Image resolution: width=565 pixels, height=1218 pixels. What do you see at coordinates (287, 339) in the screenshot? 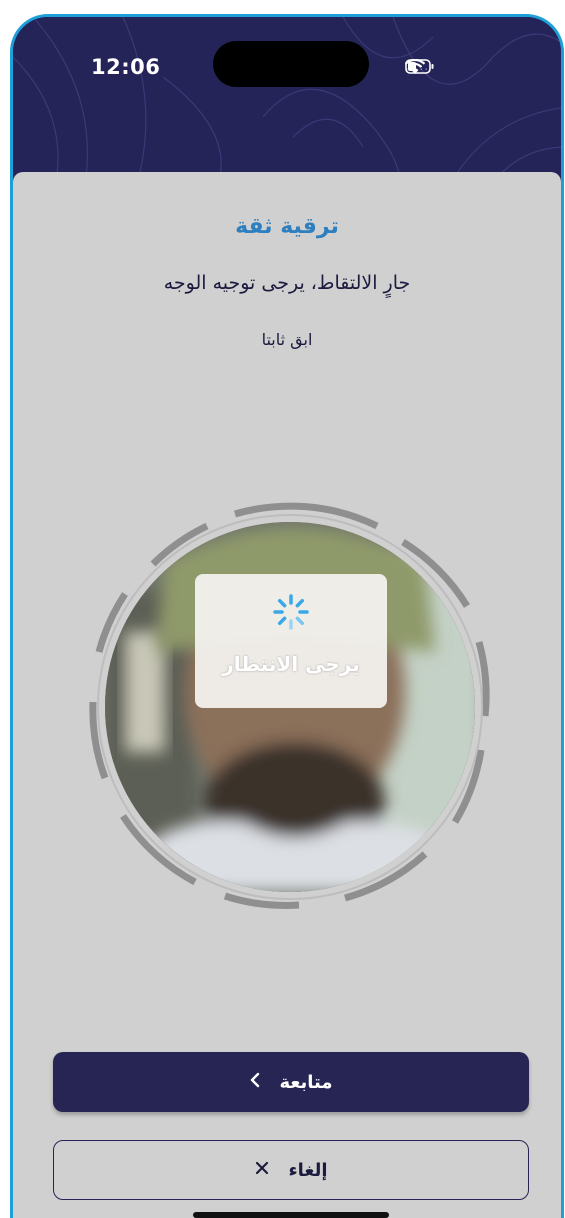
I see `stay-still-hint: ابق ثابتا` at bounding box center [287, 339].